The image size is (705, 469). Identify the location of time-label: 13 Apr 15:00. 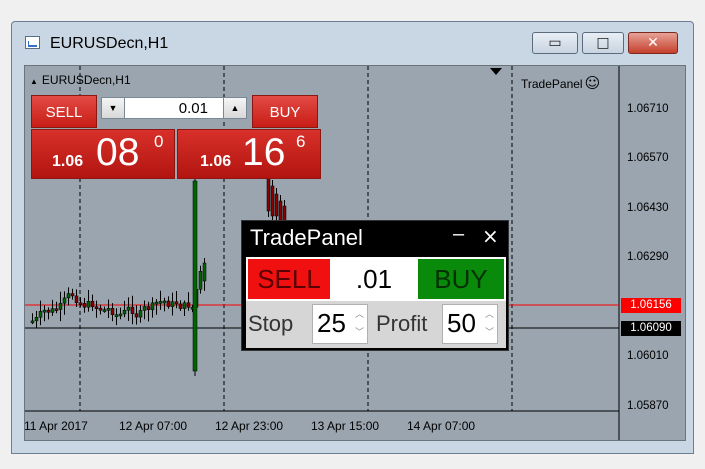
(345, 426).